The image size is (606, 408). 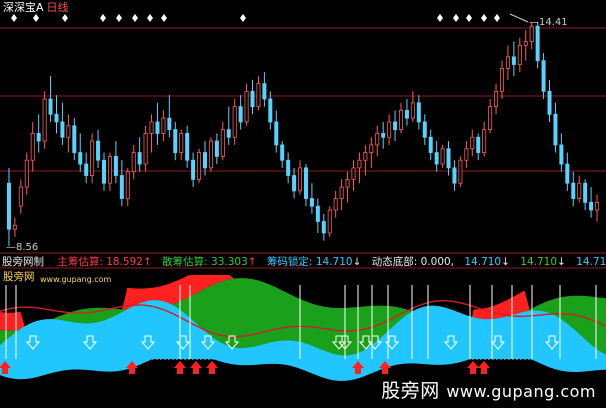 What do you see at coordinates (437, 262) in the screenshot?
I see `series-value-bottom: 0.000,` at bounding box center [437, 262].